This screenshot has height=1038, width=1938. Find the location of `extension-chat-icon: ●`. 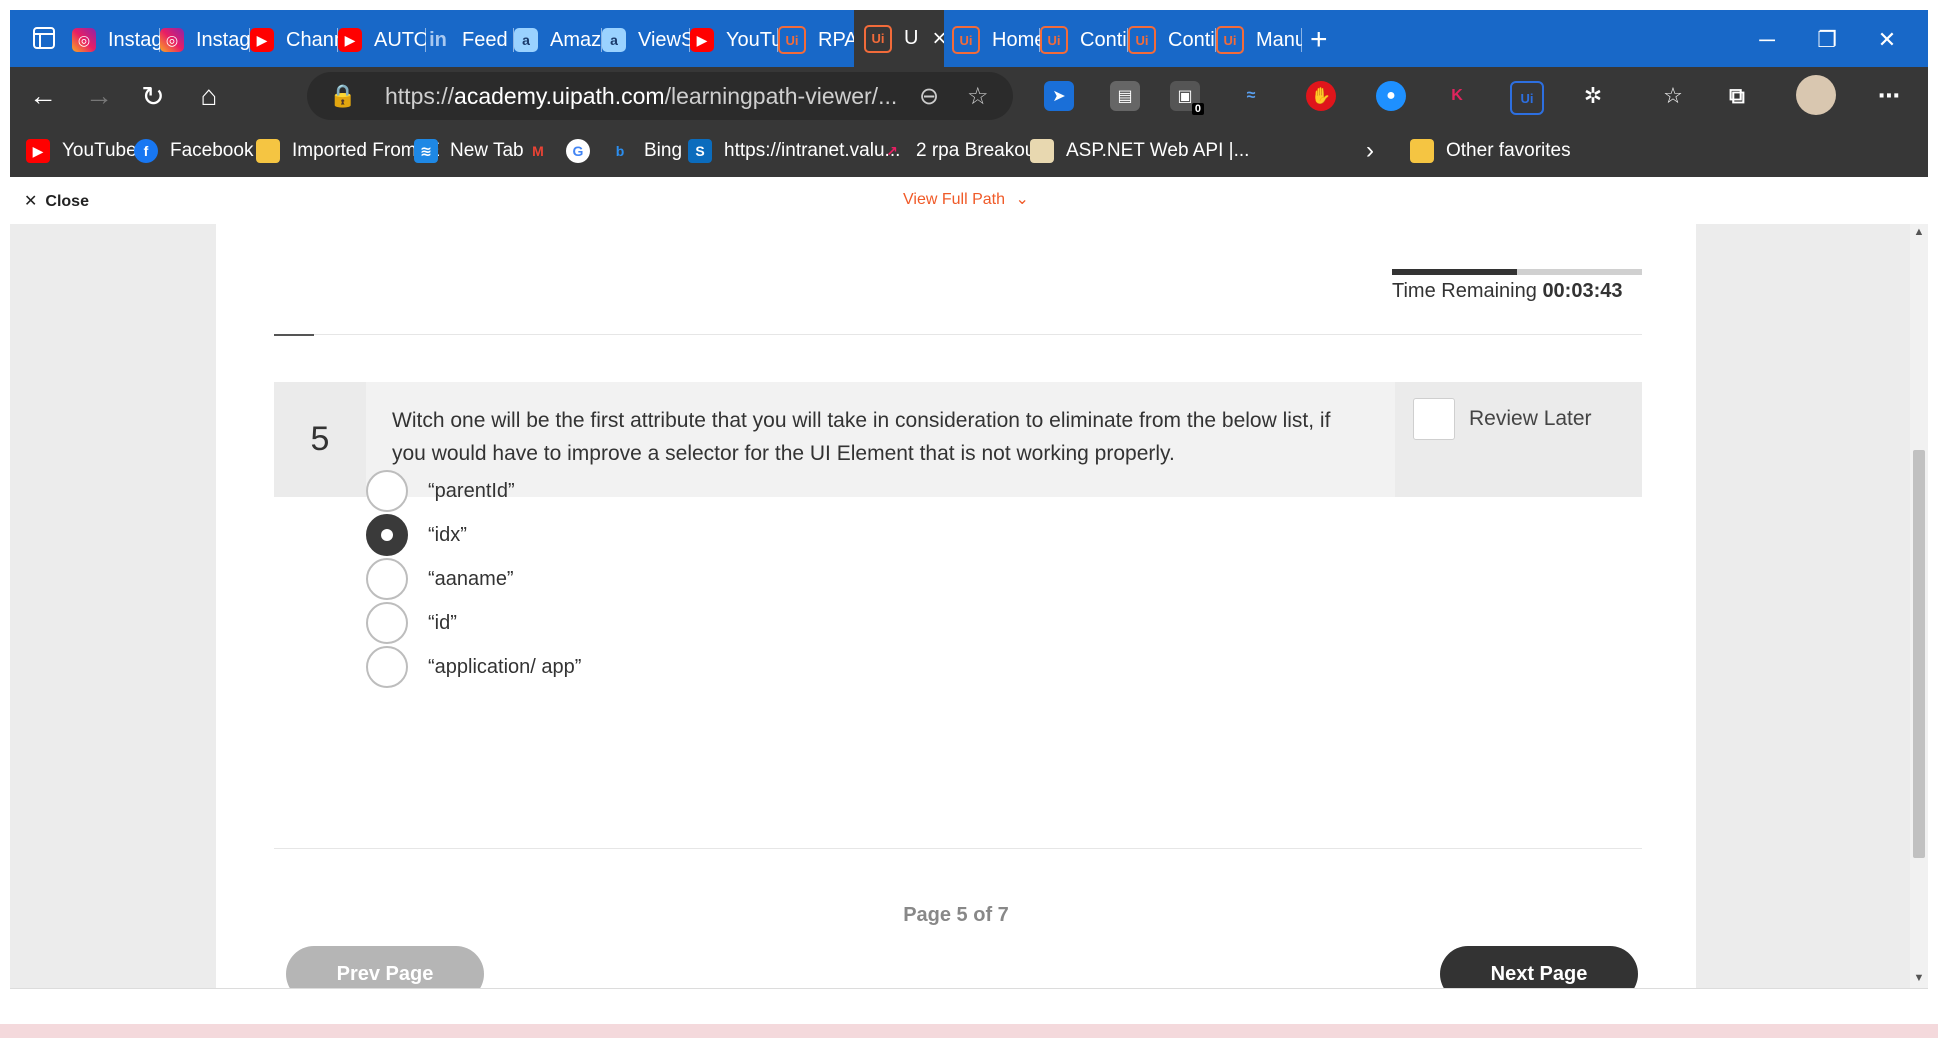

extension-chat-icon: ● is located at coordinates (1391, 96).